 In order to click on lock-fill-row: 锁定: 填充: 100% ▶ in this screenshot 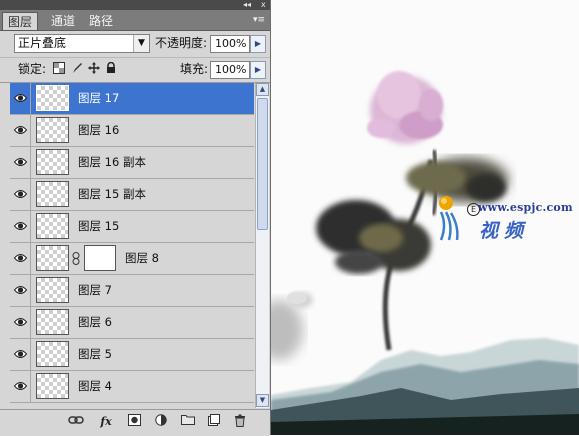, I will do `click(135, 70)`.